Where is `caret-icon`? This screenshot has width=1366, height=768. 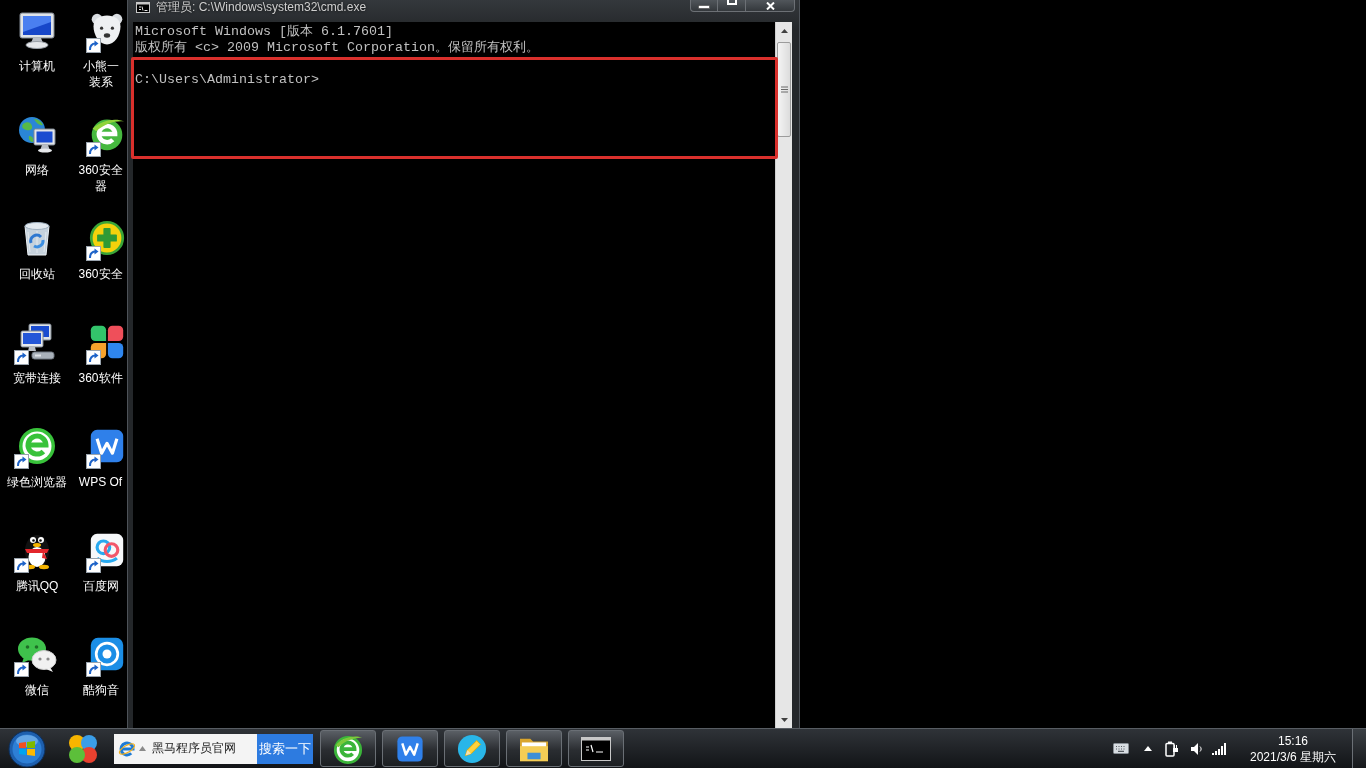 caret-icon is located at coordinates (142, 748).